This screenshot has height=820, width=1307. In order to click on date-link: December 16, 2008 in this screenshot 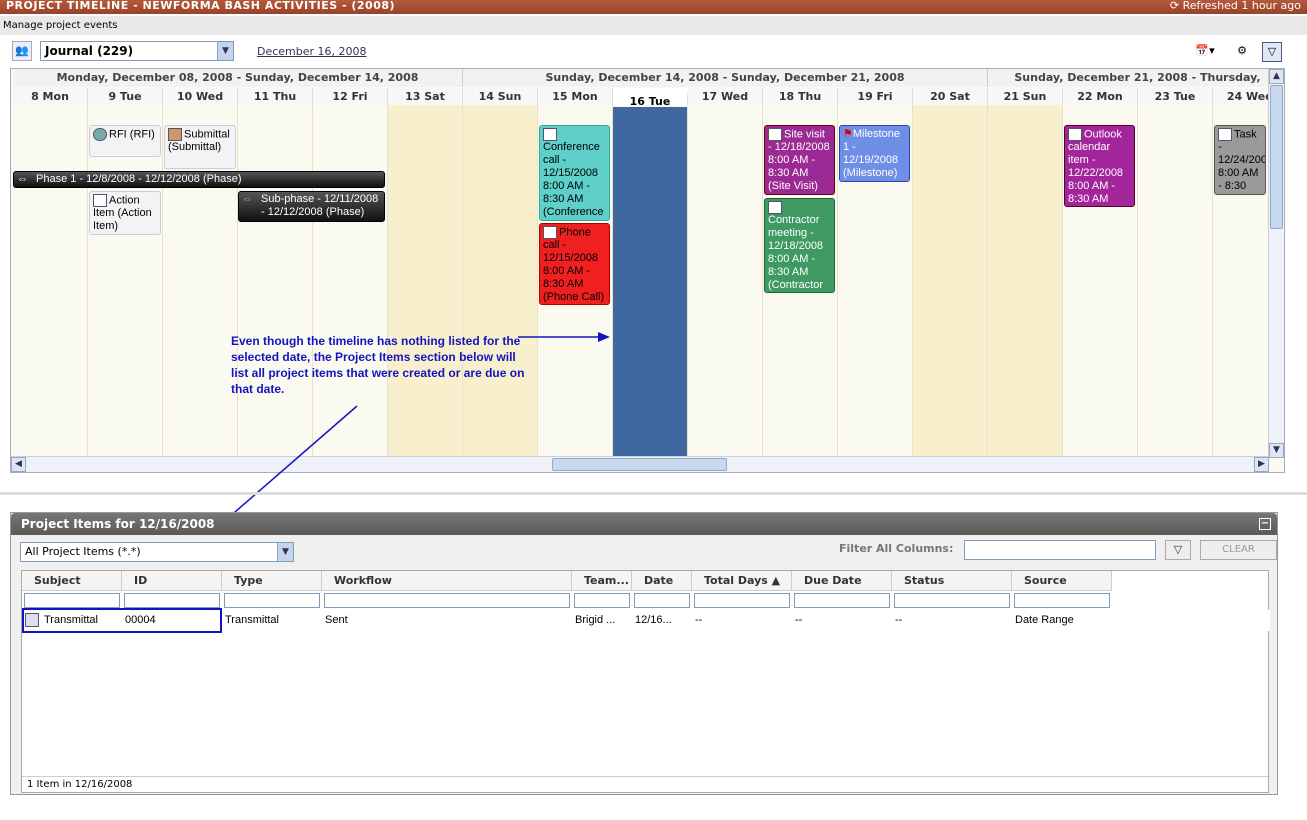, I will do `click(312, 51)`.